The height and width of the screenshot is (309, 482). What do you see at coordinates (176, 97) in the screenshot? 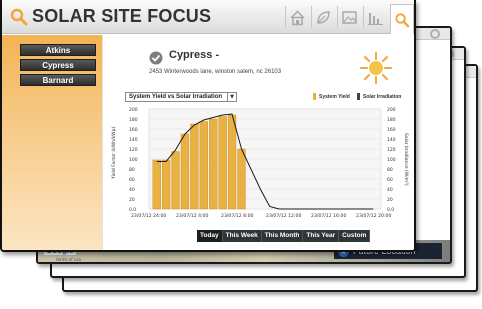
I see `chart-type-value: System Yield vs Solar Irradiation` at bounding box center [176, 97].